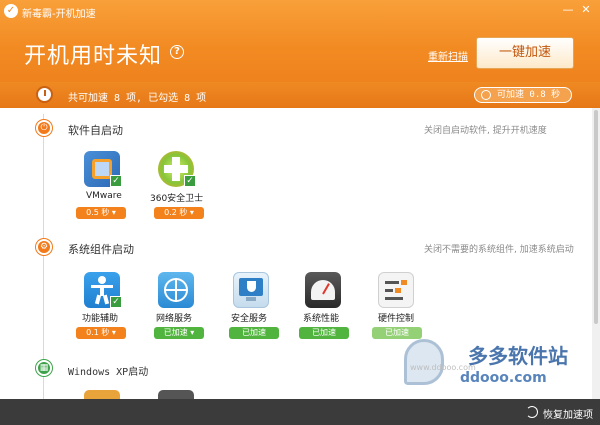 The image size is (600, 425). I want to click on restore-button: 恢复加速项, so click(568, 413).